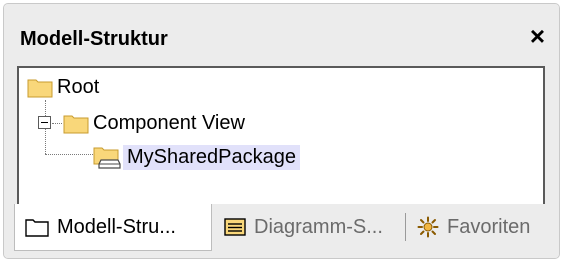 This screenshot has height=260, width=561. I want to click on tree-node-component-view: Component View, so click(156, 123).